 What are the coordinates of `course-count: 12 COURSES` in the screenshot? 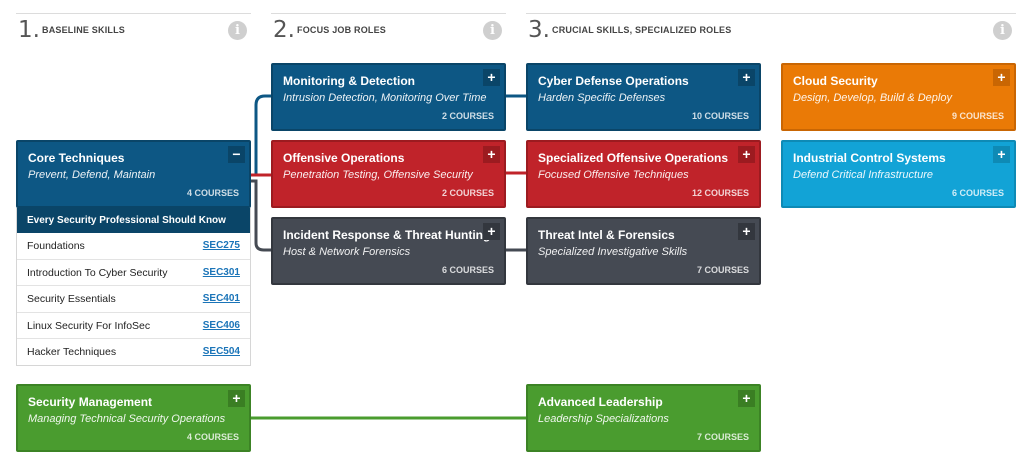 It's located at (720, 193).